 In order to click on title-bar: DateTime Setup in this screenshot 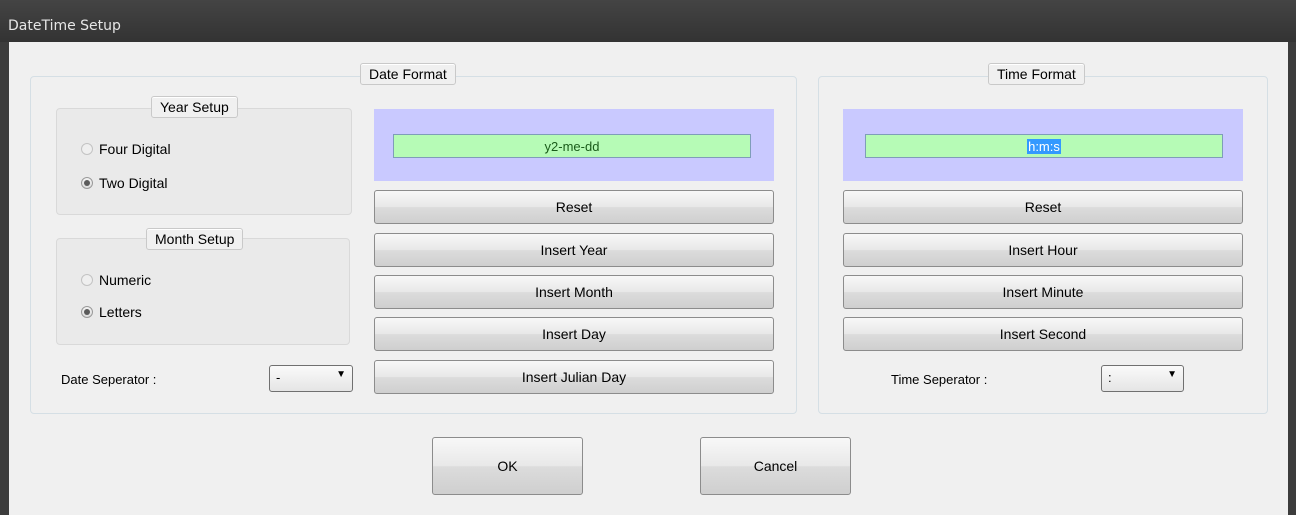, I will do `click(648, 21)`.